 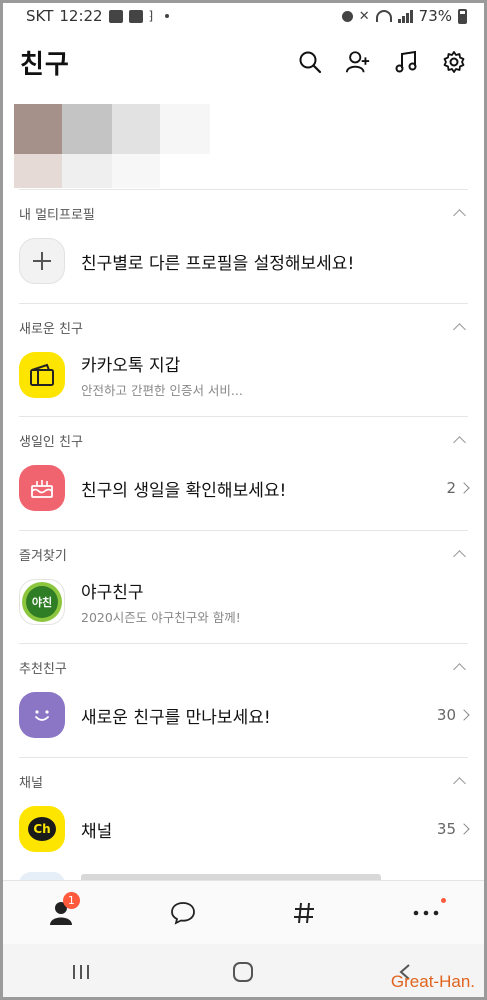 I want to click on section-recommended: 추천친구 새로운 친구를 만나보세요! 30, so click(x=244, y=700).